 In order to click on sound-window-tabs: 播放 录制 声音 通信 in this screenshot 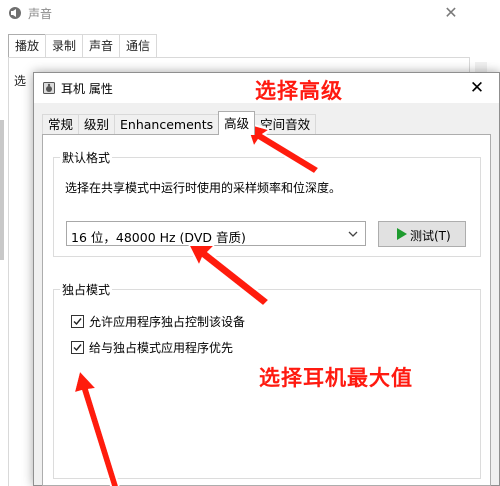, I will do `click(83, 46)`.